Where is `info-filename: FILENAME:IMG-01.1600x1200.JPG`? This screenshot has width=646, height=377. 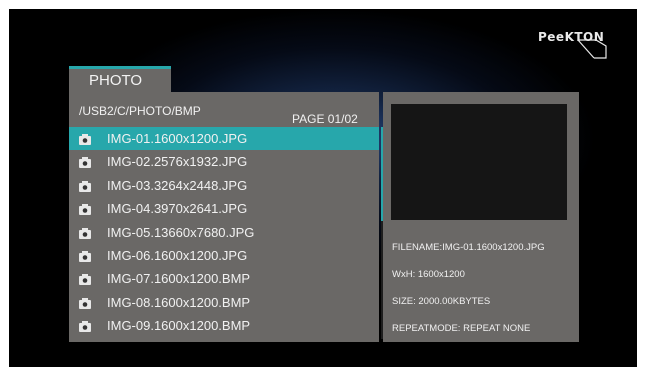 info-filename: FILENAME:IMG-01.1600x1200.JPG is located at coordinates (468, 247).